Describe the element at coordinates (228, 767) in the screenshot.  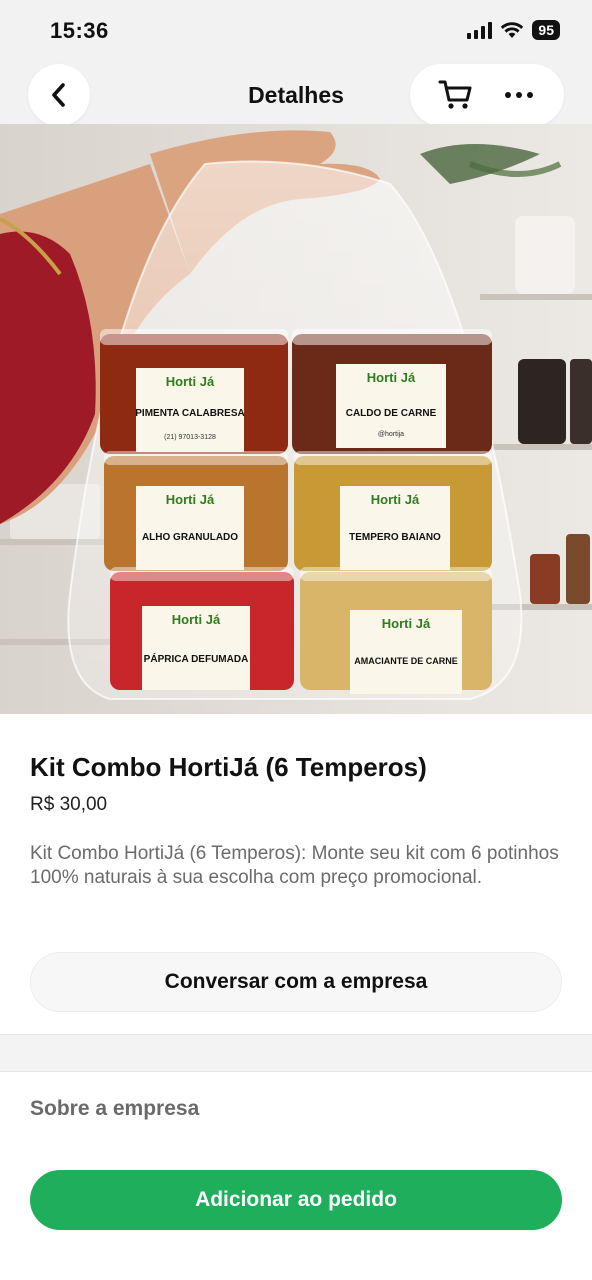
I see `product-title: Kit Combo HortiJá (6 Temperos)` at that location.